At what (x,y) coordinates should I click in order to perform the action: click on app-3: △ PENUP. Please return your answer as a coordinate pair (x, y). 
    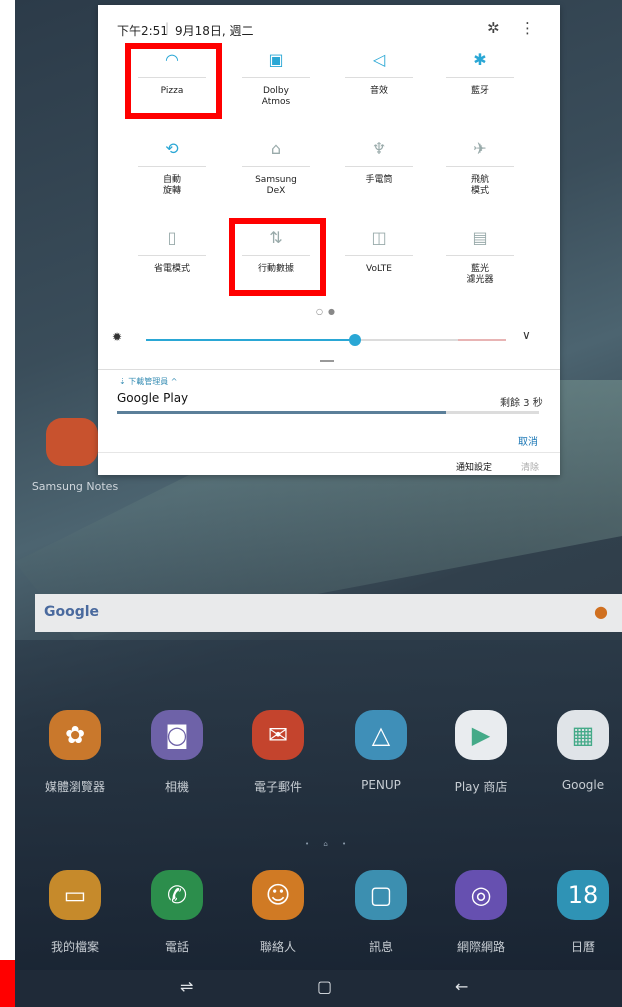
    Looking at the image, I should click on (381, 751).